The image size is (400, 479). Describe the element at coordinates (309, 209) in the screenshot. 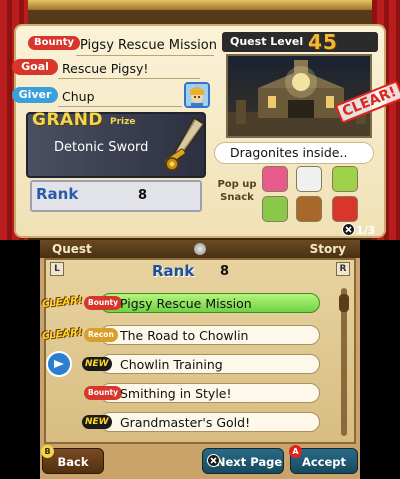

I see `snack-beast-icon` at that location.